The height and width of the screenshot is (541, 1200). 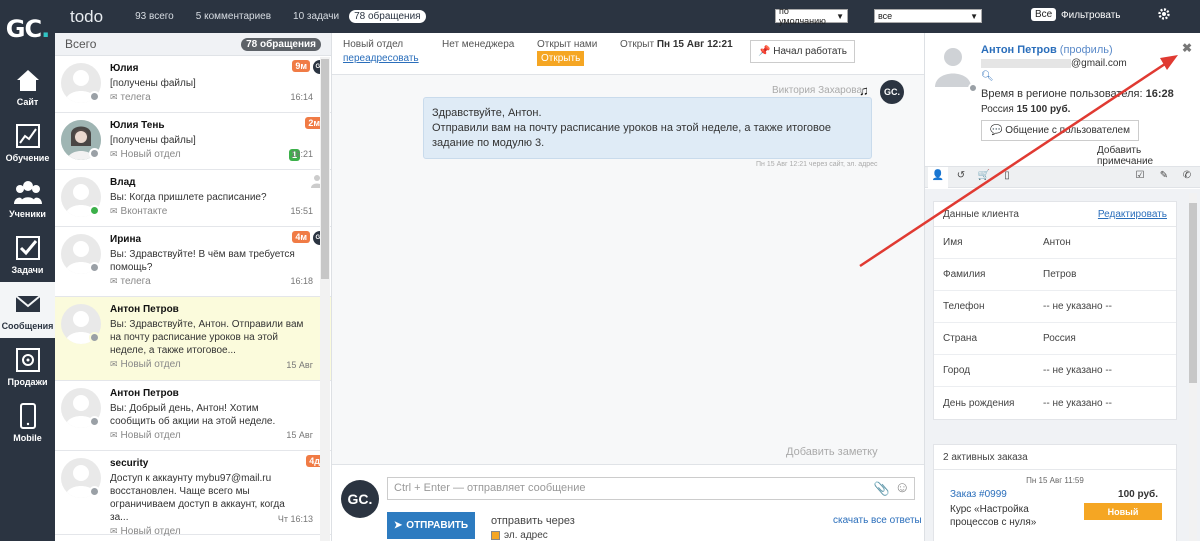 I want to click on edit-link: Редактировать, so click(x=1132, y=214).